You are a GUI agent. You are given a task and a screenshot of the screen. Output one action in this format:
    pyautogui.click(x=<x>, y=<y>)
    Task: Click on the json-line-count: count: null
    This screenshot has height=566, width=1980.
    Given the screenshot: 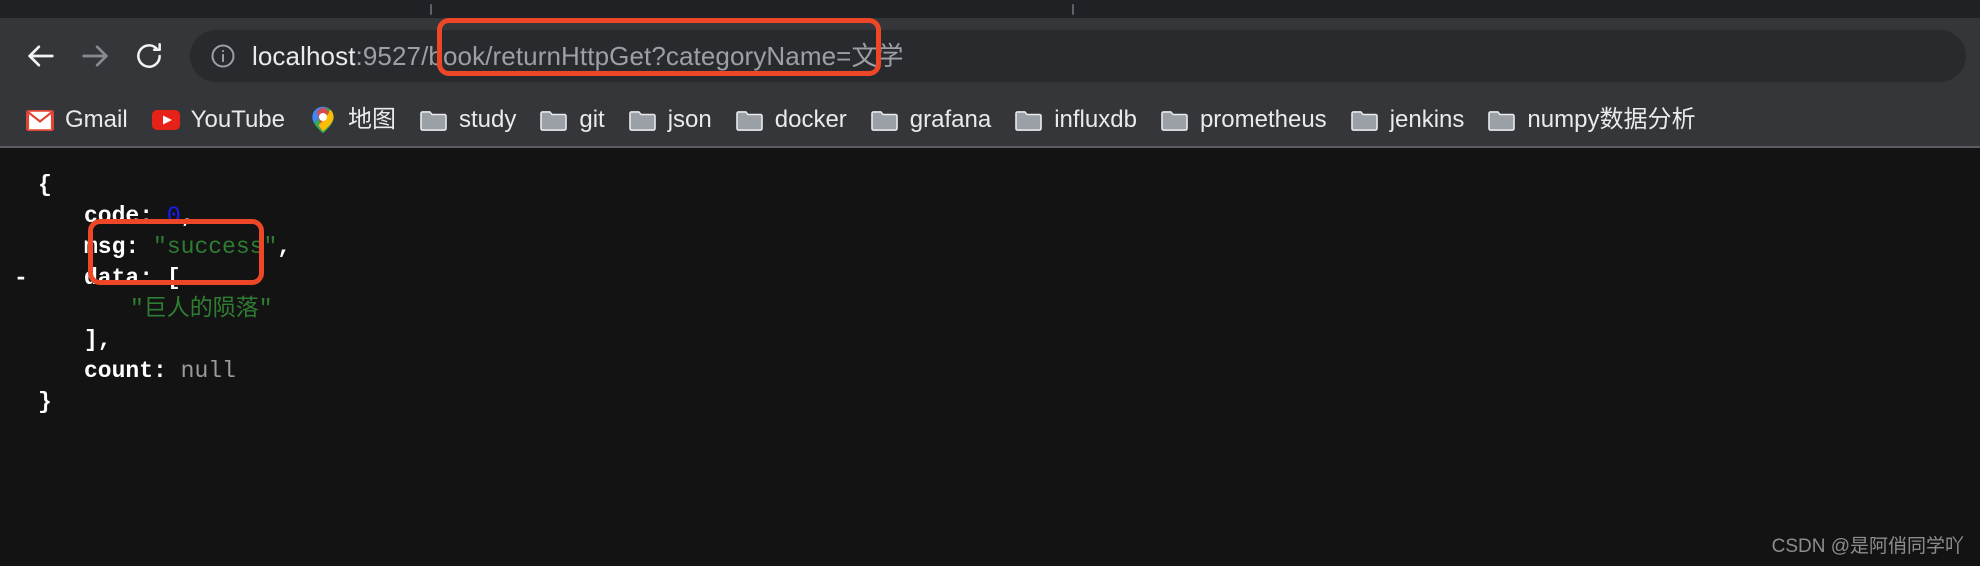 What is the action you would take?
    pyautogui.click(x=997, y=371)
    